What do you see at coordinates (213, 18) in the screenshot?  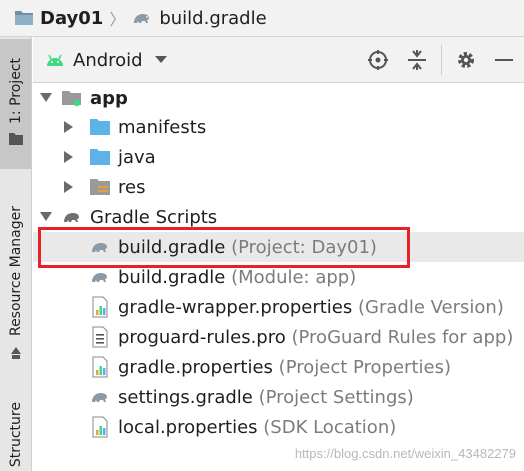 I see `breadcrumb-file-label: build.gradle` at bounding box center [213, 18].